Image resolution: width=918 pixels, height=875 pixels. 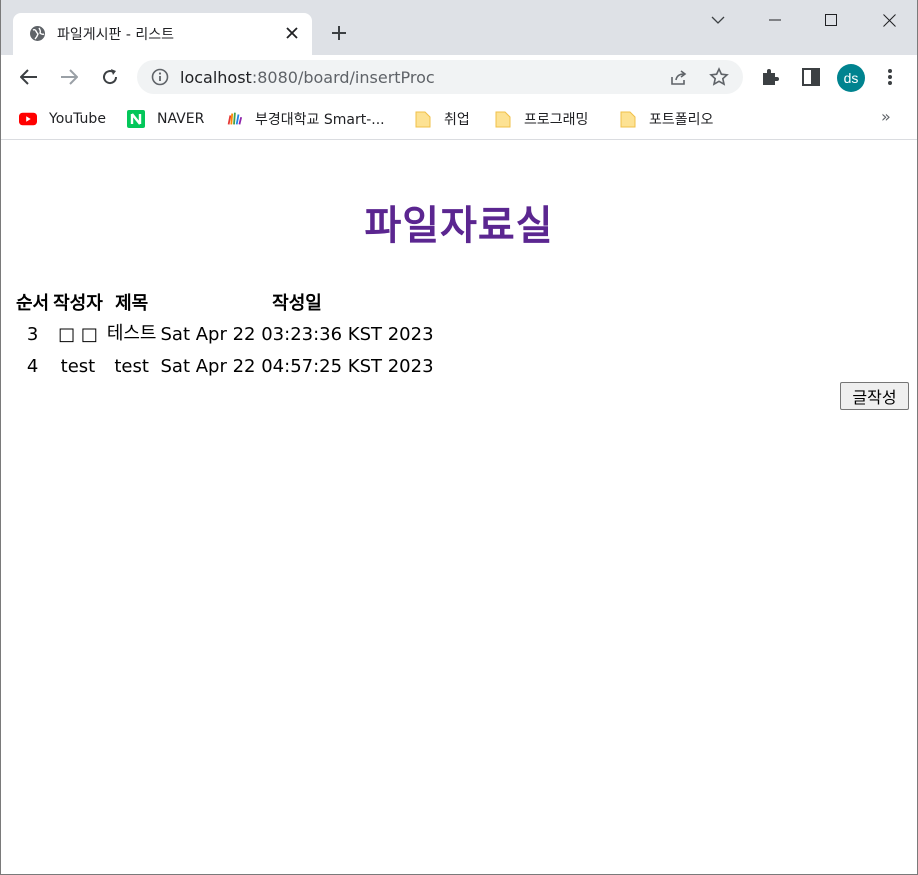 I want to click on close-tab-icon, so click(x=292, y=33).